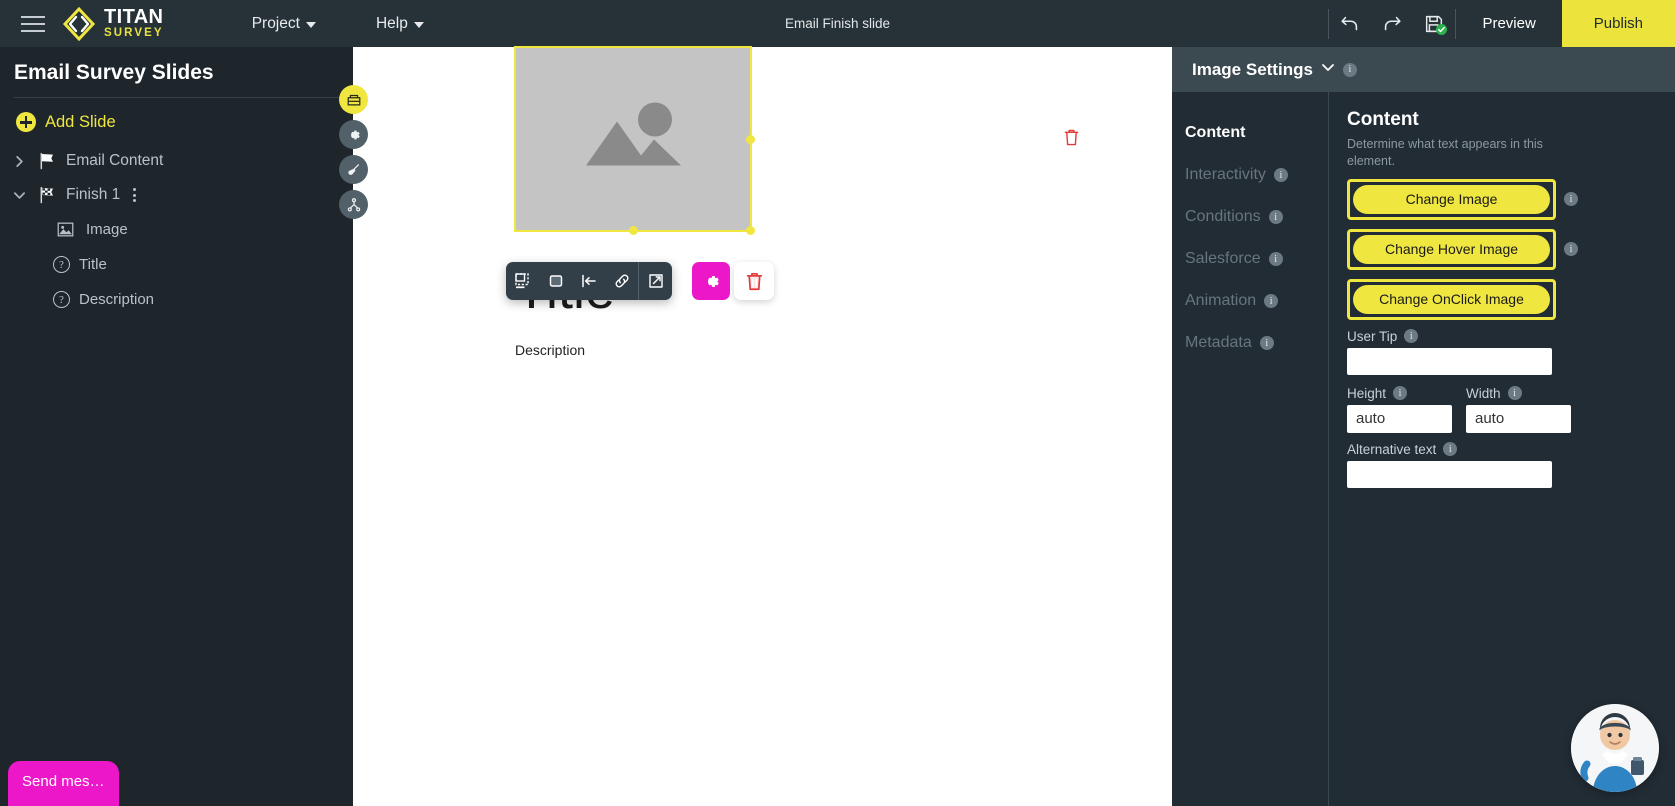 Image resolution: width=1675 pixels, height=806 pixels. I want to click on tab-content: Content, so click(1250, 133).